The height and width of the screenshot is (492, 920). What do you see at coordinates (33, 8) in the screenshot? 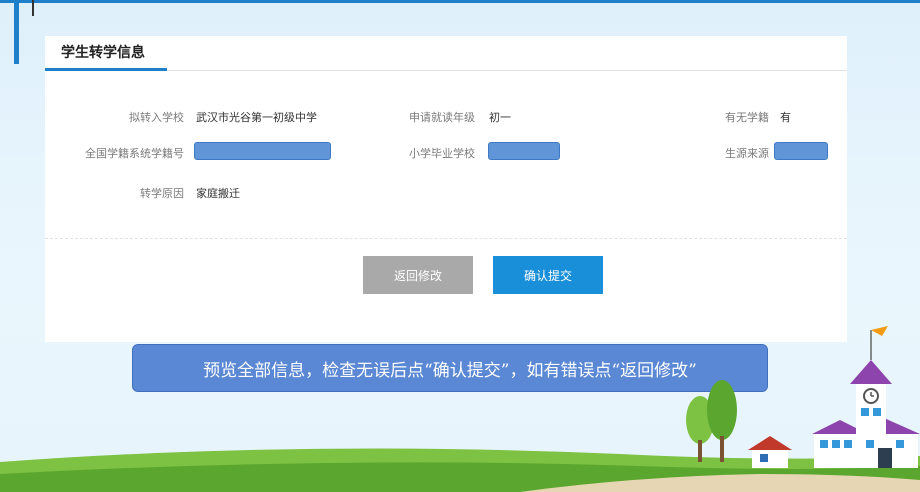
I see `left-tick-mark` at bounding box center [33, 8].